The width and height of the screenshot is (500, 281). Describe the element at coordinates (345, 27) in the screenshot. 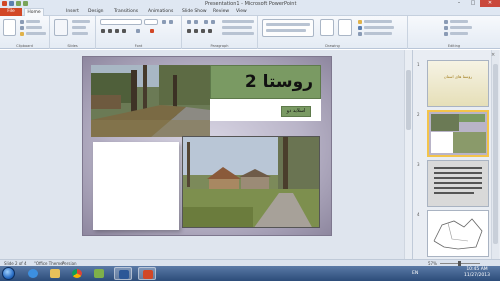

I see `quick-styles-button` at that location.